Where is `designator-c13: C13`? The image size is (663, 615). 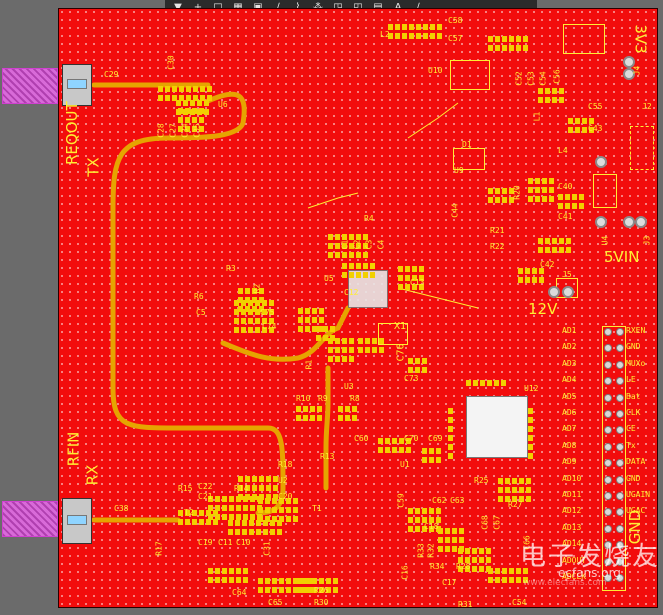 designator-c13: C13 is located at coordinates (417, 282).